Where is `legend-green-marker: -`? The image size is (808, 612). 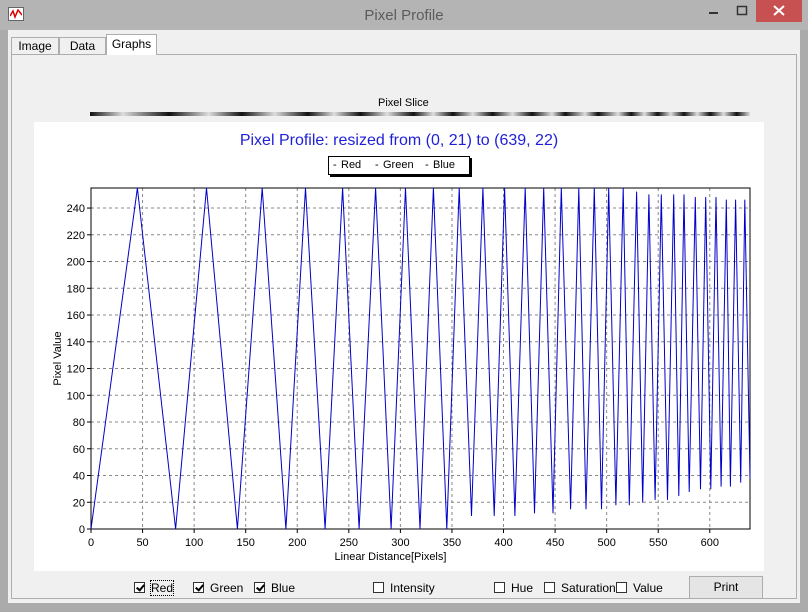 legend-green-marker: - is located at coordinates (377, 165).